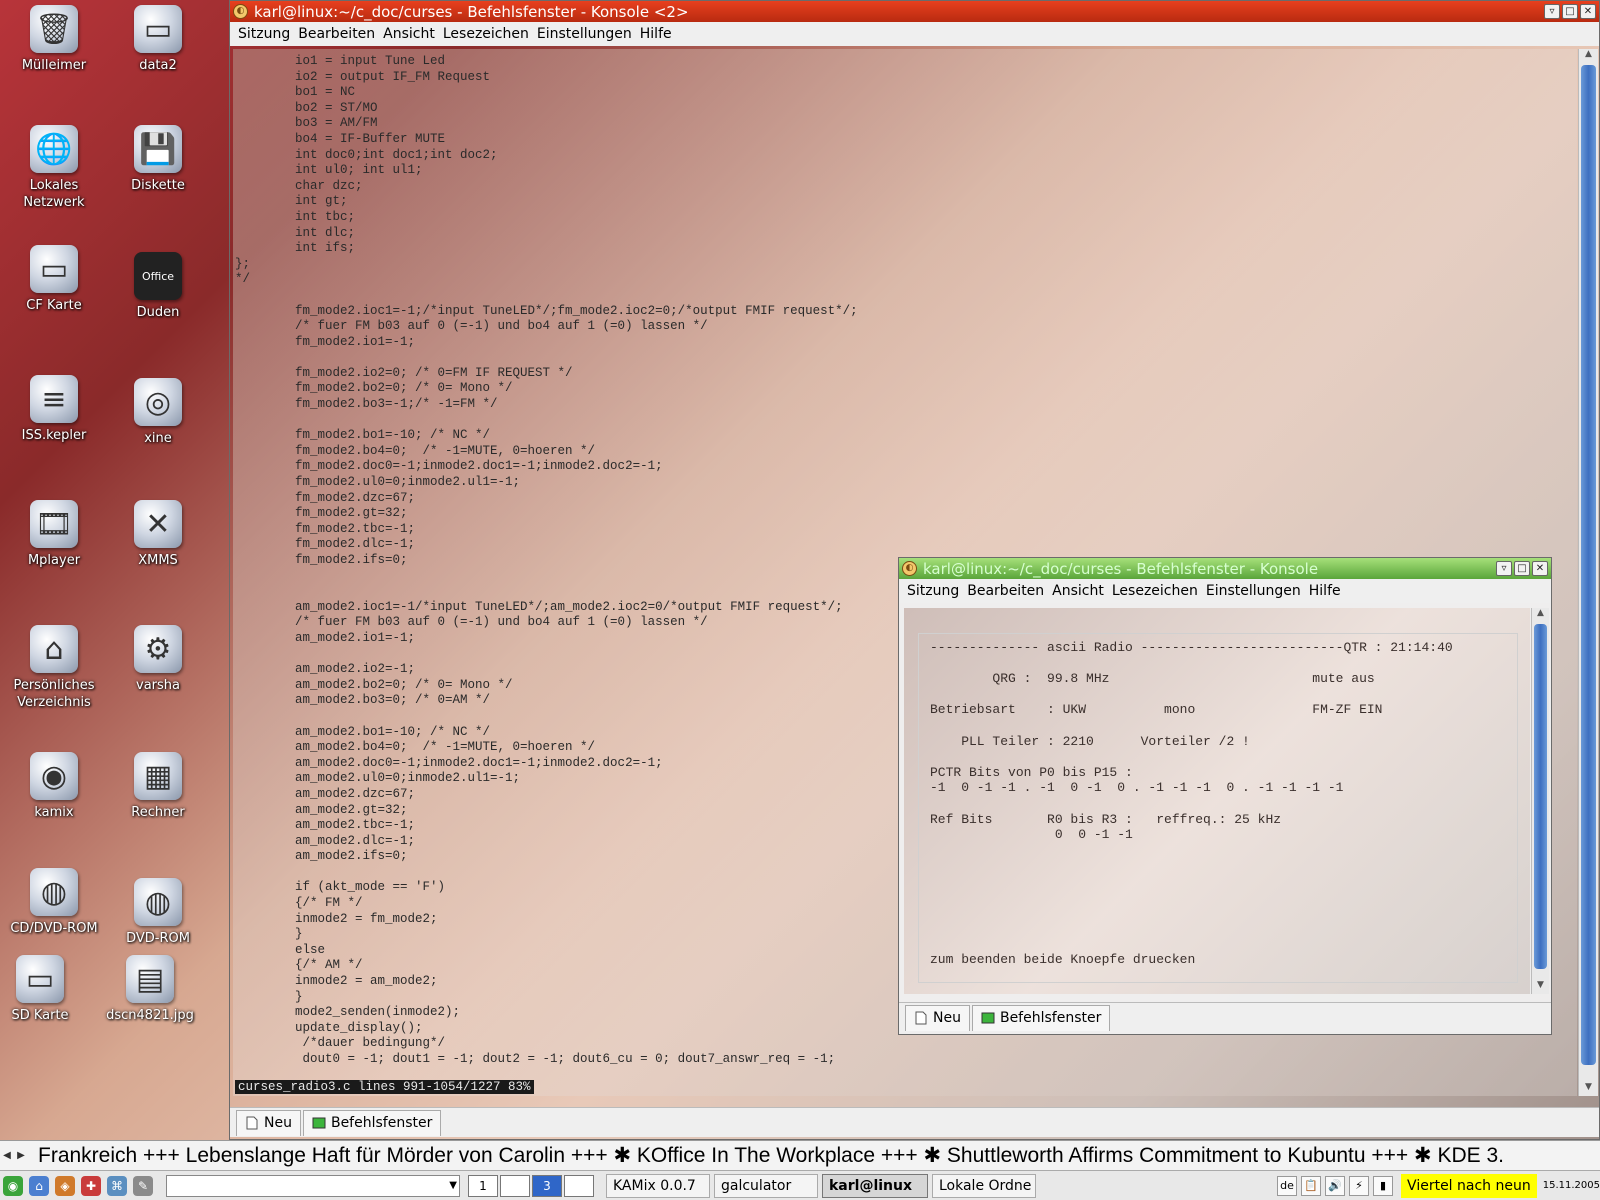 Image resolution: width=1600 pixels, height=1200 pixels. Describe the element at coordinates (54, 279) in the screenshot. I see `desktop-icon-cf-karte: ▭ CF Karte` at that location.